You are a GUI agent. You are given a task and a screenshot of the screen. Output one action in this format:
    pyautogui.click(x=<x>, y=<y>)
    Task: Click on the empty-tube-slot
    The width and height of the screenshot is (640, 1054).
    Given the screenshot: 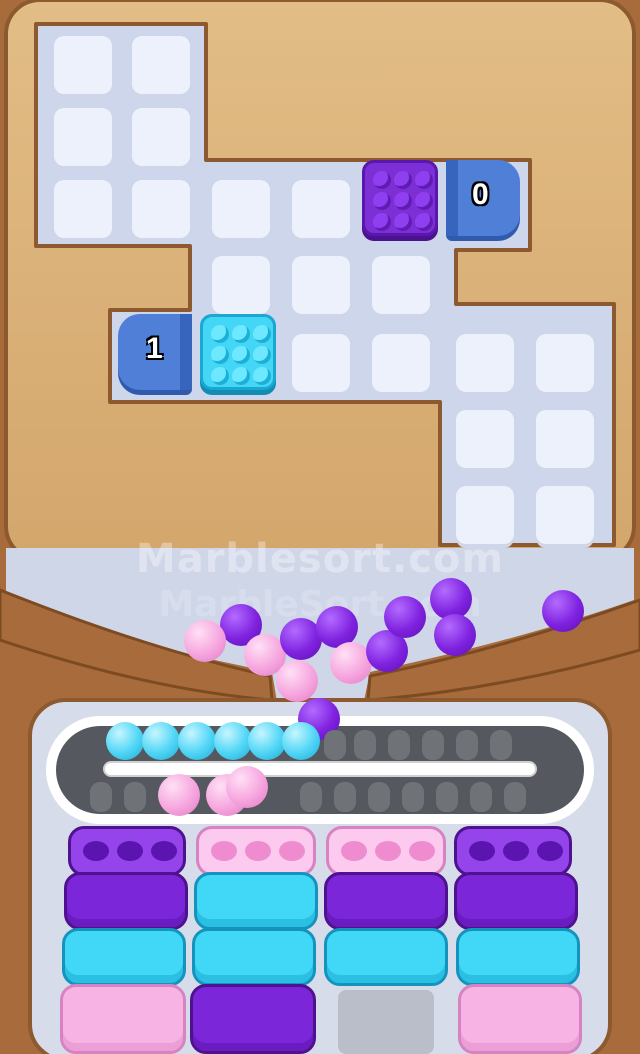 What is the action you would take?
    pyautogui.click(x=386, y=1022)
    